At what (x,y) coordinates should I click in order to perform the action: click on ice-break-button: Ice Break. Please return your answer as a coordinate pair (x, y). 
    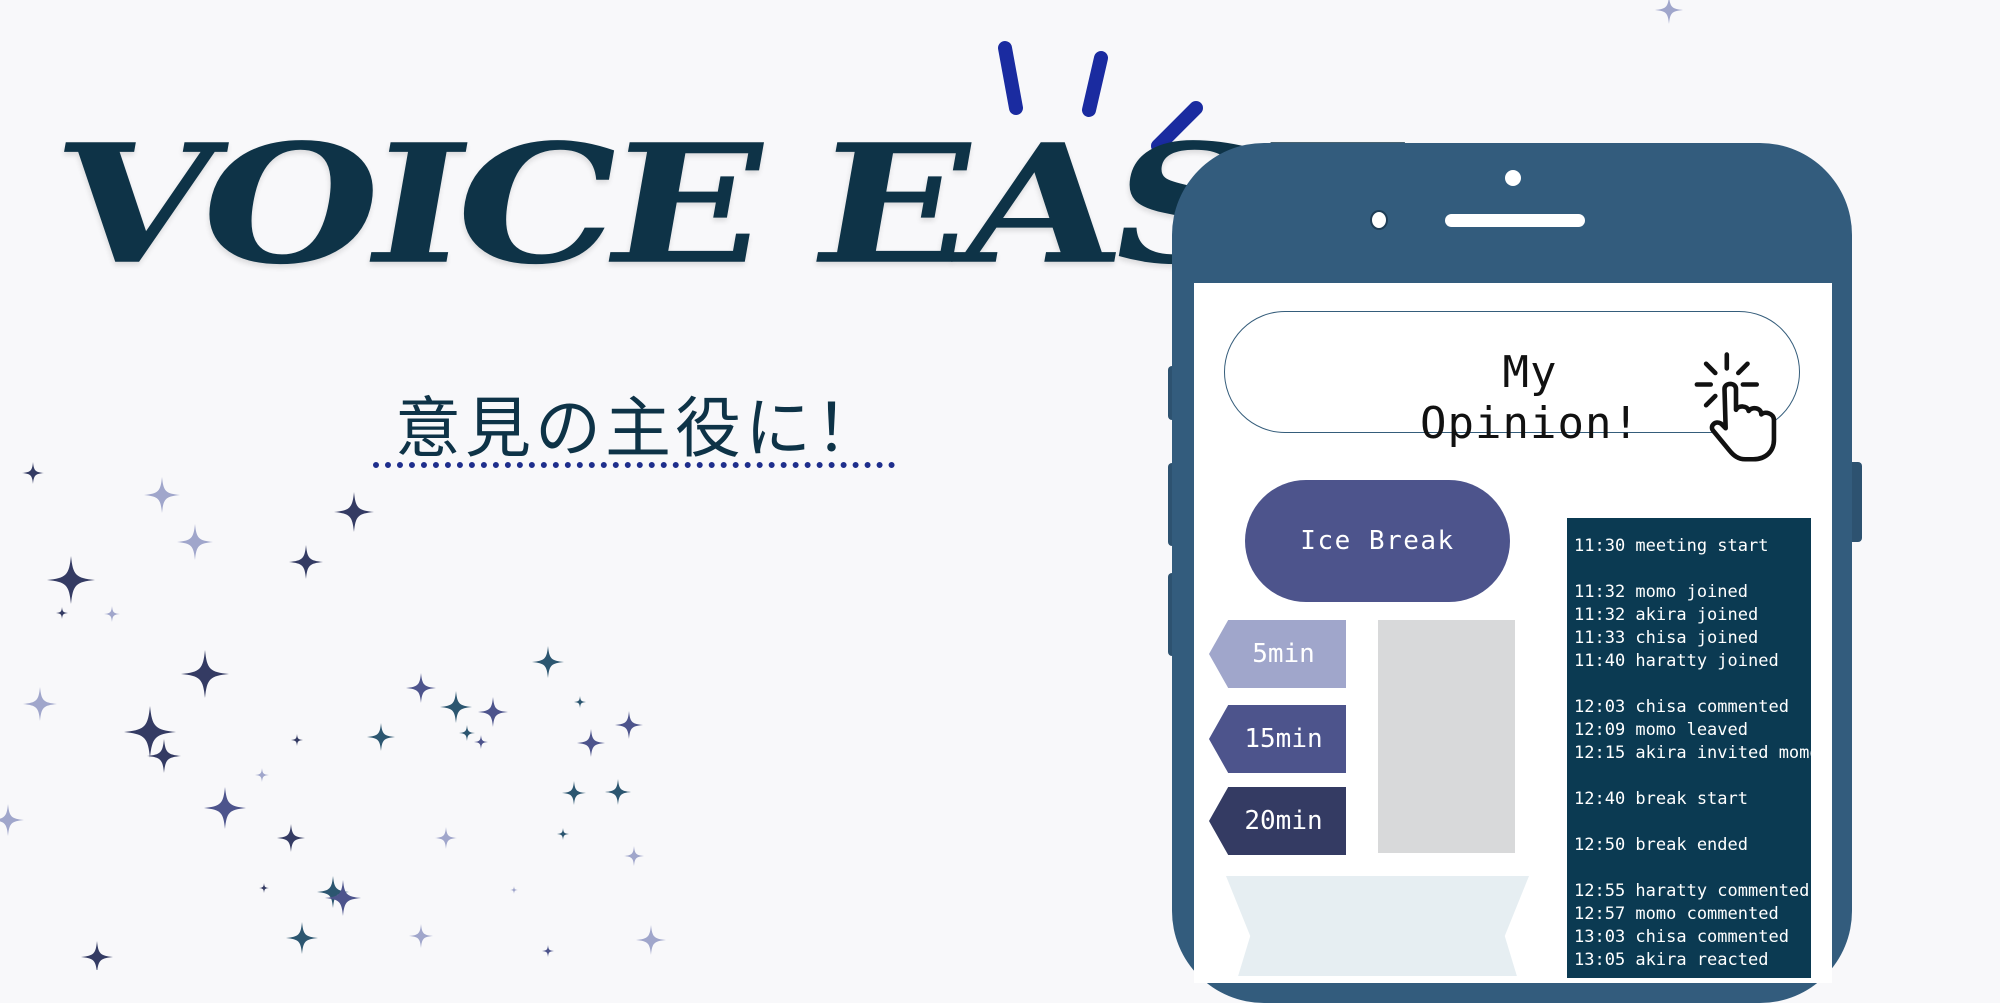
    Looking at the image, I should click on (1377, 541).